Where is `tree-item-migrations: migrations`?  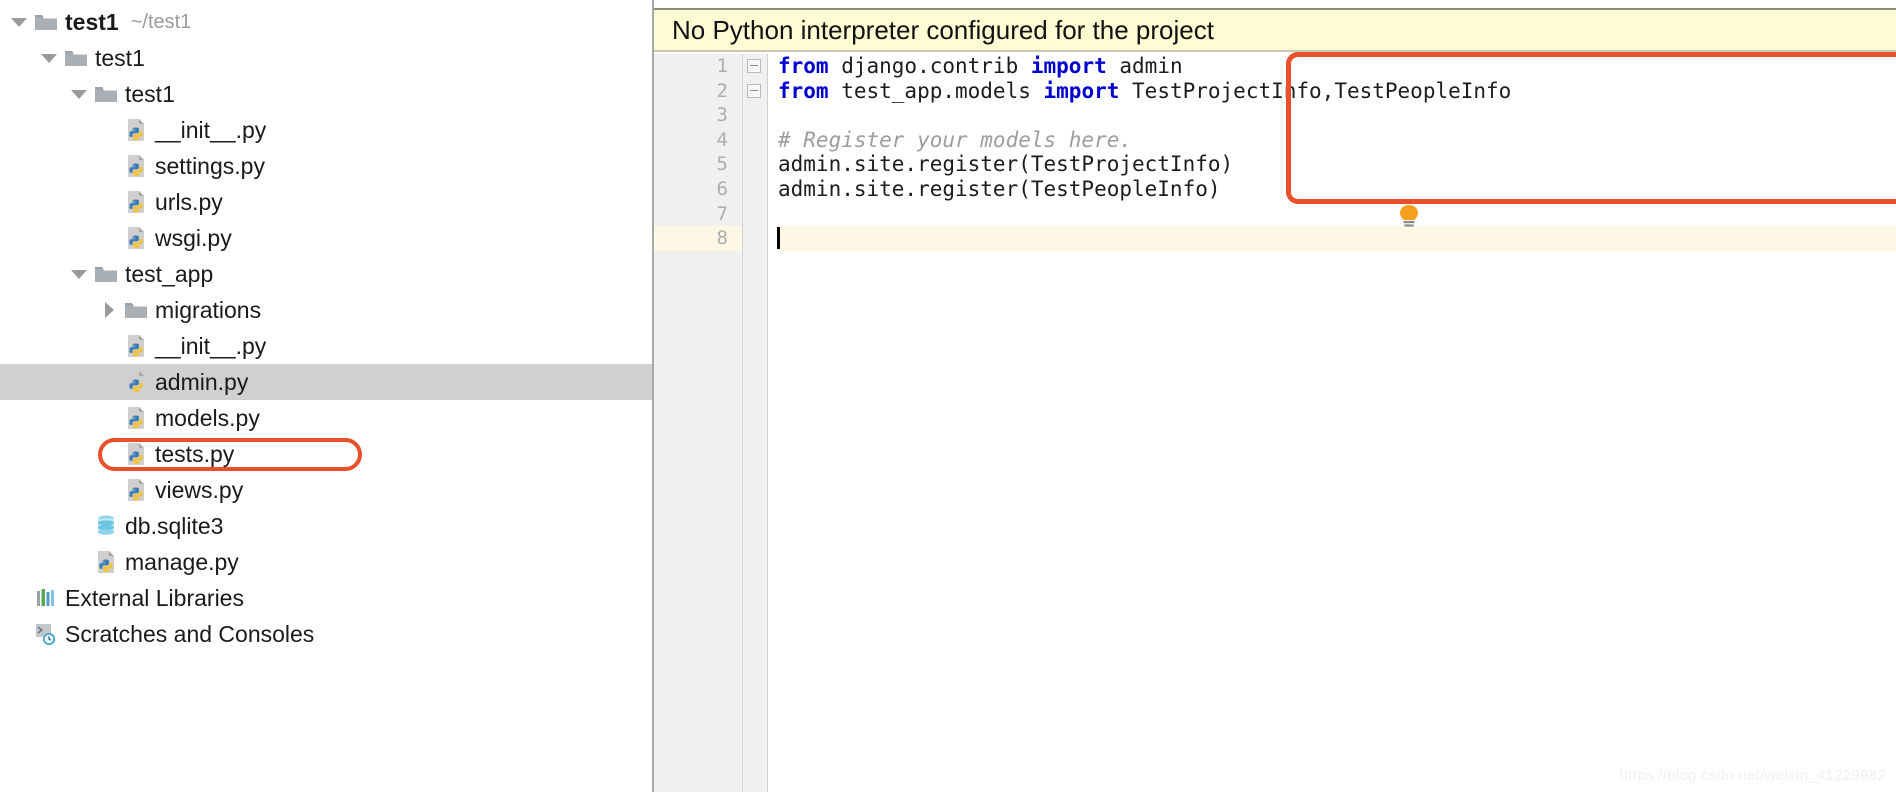
tree-item-migrations: migrations is located at coordinates (326, 310).